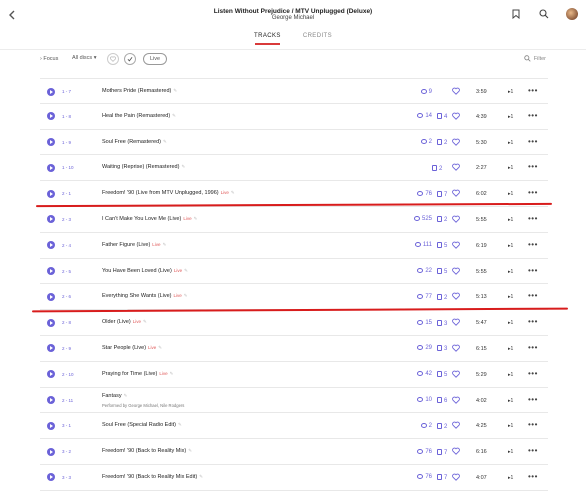 The image size is (586, 500). What do you see at coordinates (145, 271) in the screenshot?
I see `track-title-wrap: You Have Been Loved (Live) Live ✎` at bounding box center [145, 271].